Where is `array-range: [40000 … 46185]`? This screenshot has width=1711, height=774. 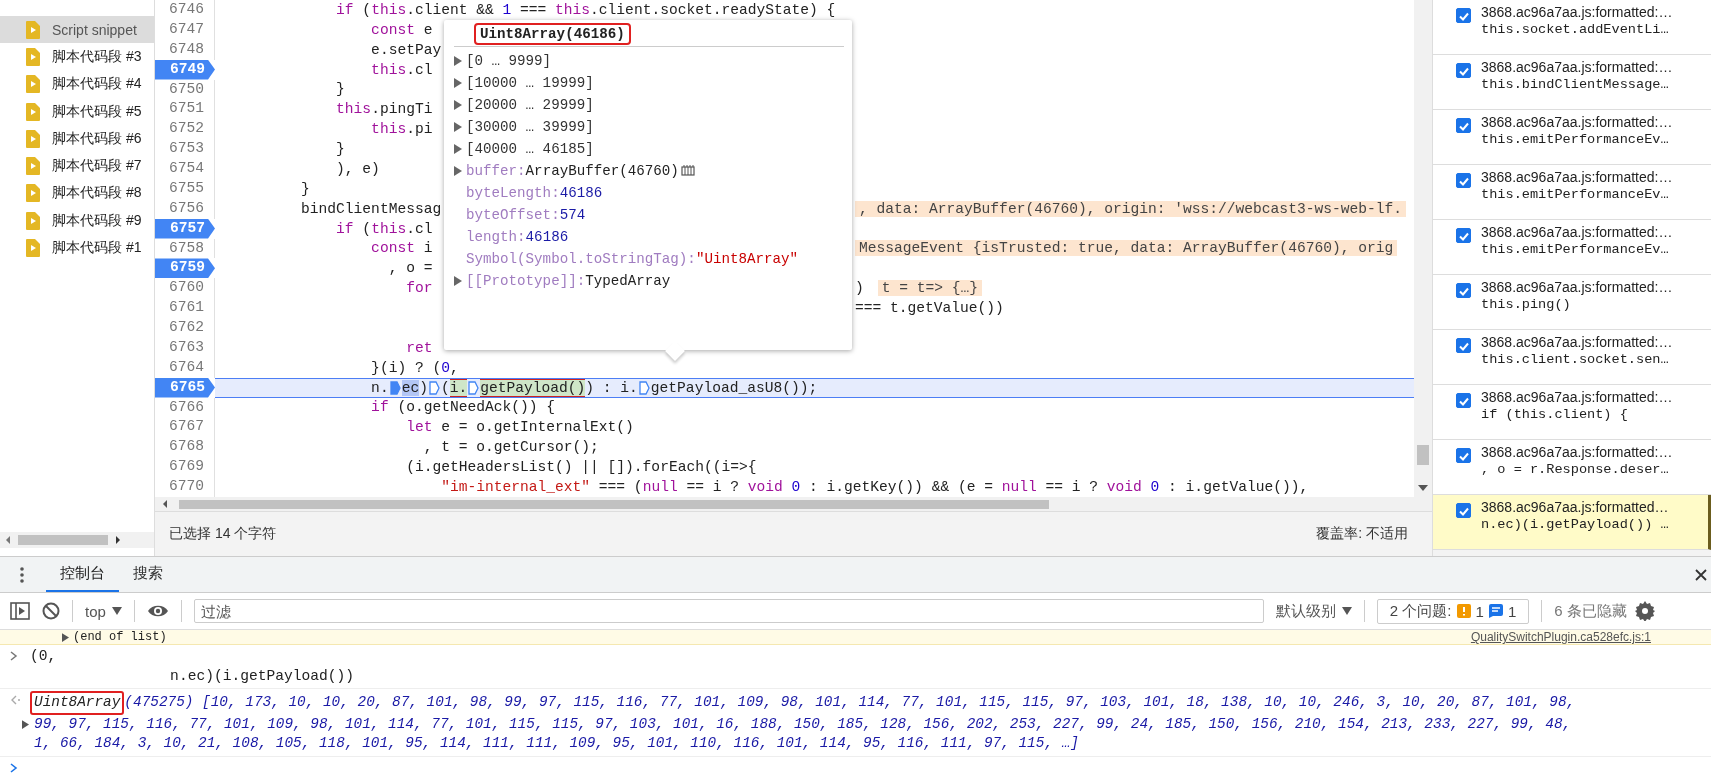
array-range: [40000 … 46185] is located at coordinates (530, 149).